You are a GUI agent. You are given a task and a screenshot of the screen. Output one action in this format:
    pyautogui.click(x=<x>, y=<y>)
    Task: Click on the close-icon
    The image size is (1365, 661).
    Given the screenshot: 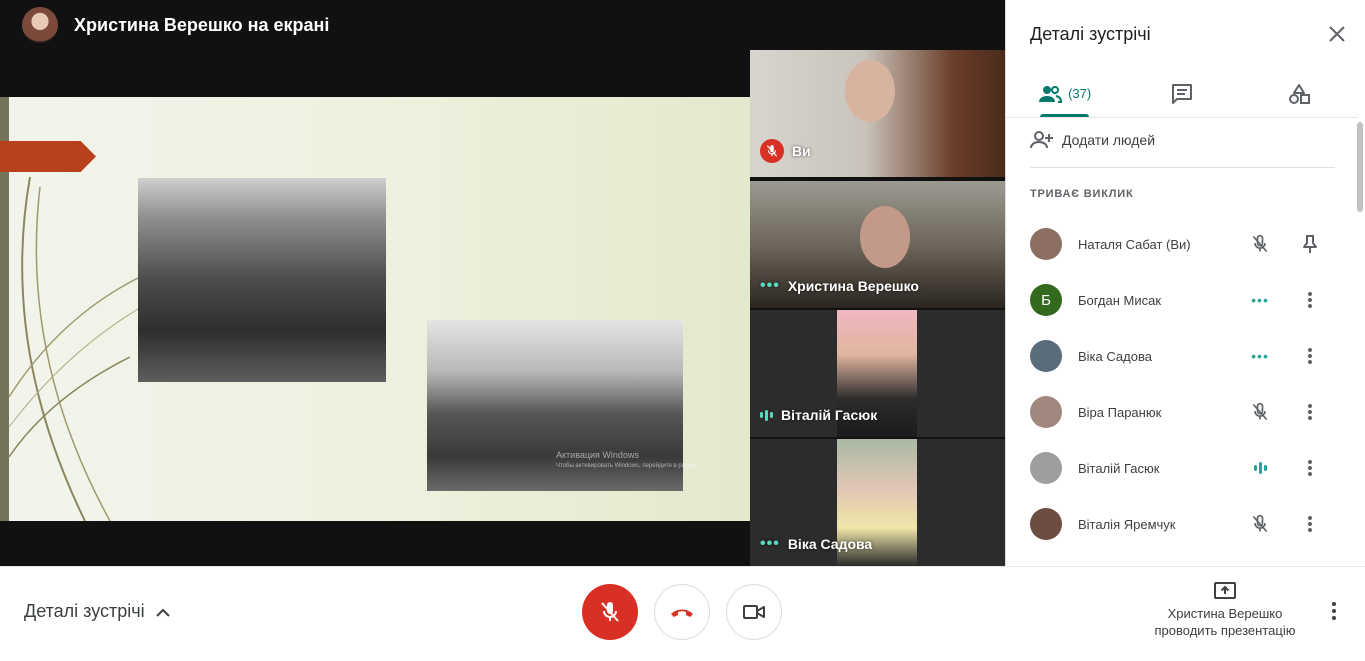 What is the action you would take?
    pyautogui.click(x=1337, y=34)
    